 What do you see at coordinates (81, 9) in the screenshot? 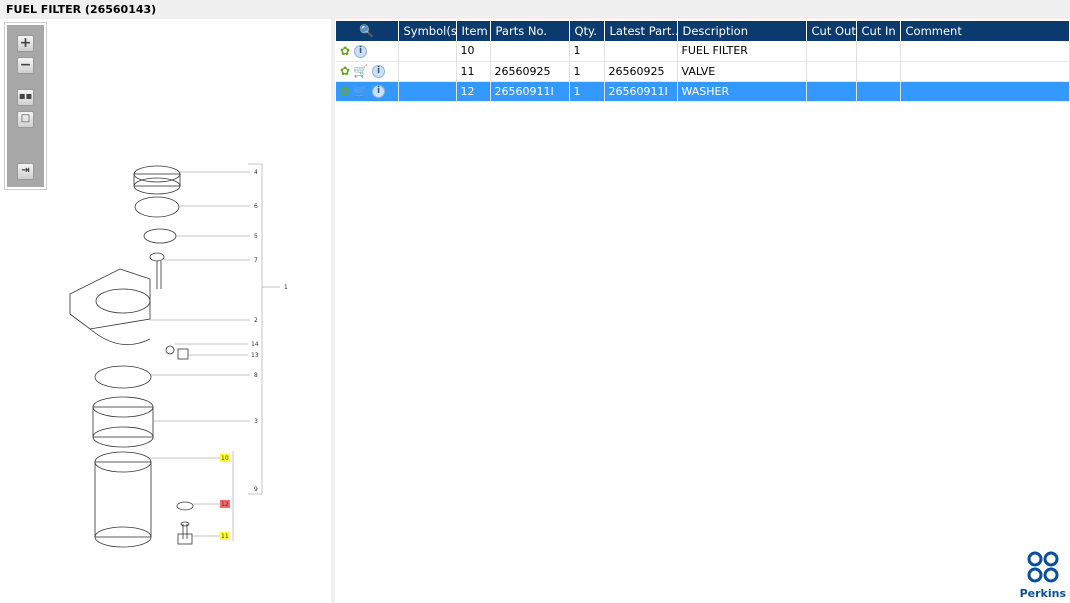
I see `window-title: FUEL FILTER (26560143)` at bounding box center [81, 9].